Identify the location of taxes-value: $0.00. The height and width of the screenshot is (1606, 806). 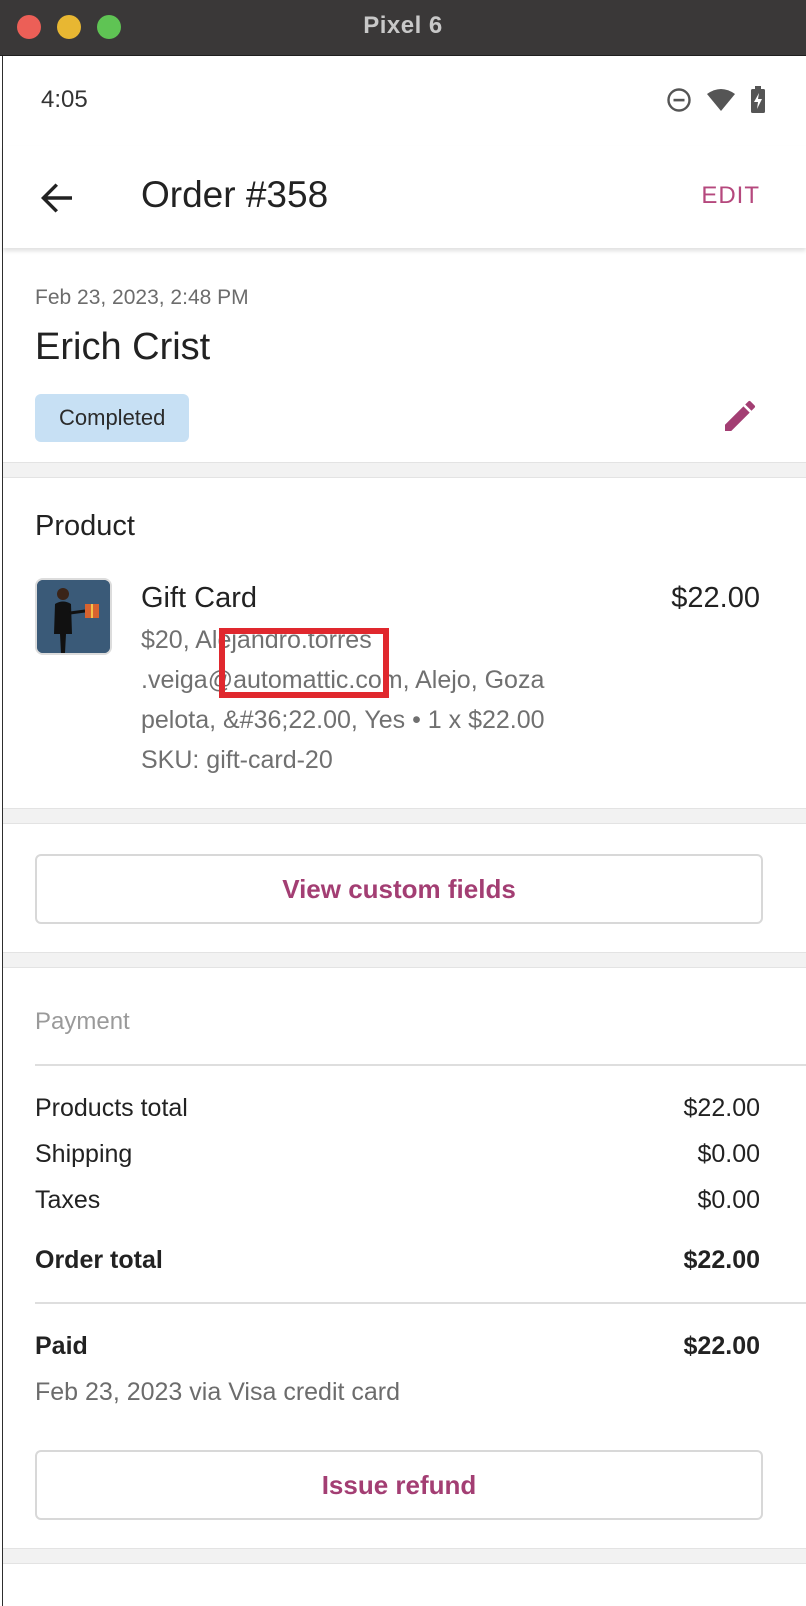
(728, 1200).